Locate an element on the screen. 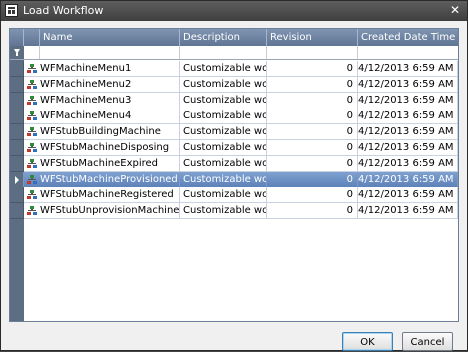 The width and height of the screenshot is (468, 352). filter-button is located at coordinates (17, 52).